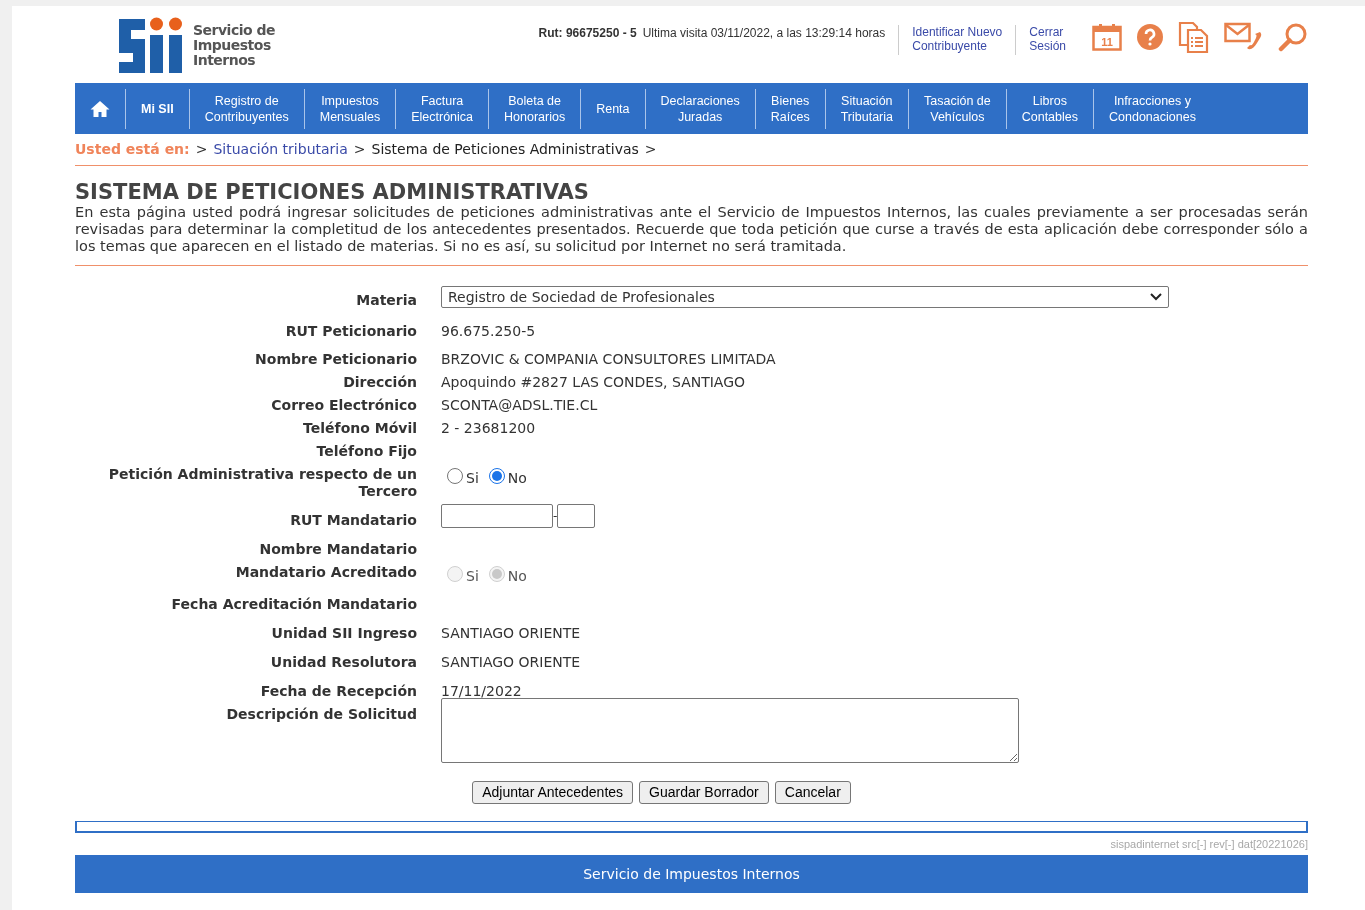  I want to click on intro-paragraph: En esta página usted podrá ingresar solicitudes de peticiones administrativas ante el Servicio de Impuestos Internos, las cuales previamente a ser procesadas serán revisadas para determinar la completitud de los antecedentes presentados. Recuerde que toda petición que curse a través de esta aplicación debe corresponder sólo a los temas que aparecen en el listado de materias. Si no es así, su solicitud por Internet no será tramitada., so click(691, 235).